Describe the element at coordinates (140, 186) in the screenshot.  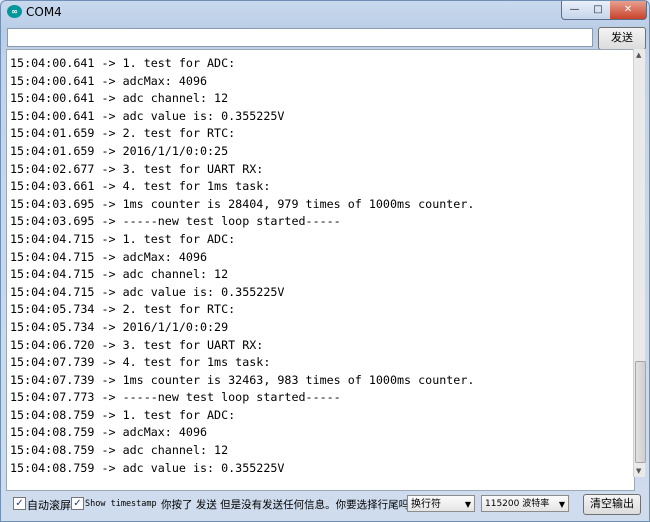
I see `log-line: 15:04:03.661 -> 4. test for 1ms task:` at that location.